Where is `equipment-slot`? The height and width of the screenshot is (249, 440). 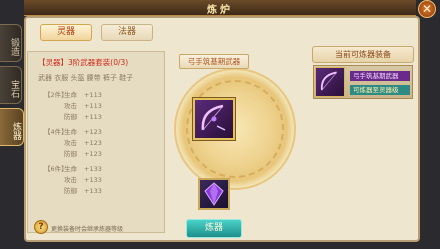
equipment-slot is located at coordinates (214, 119).